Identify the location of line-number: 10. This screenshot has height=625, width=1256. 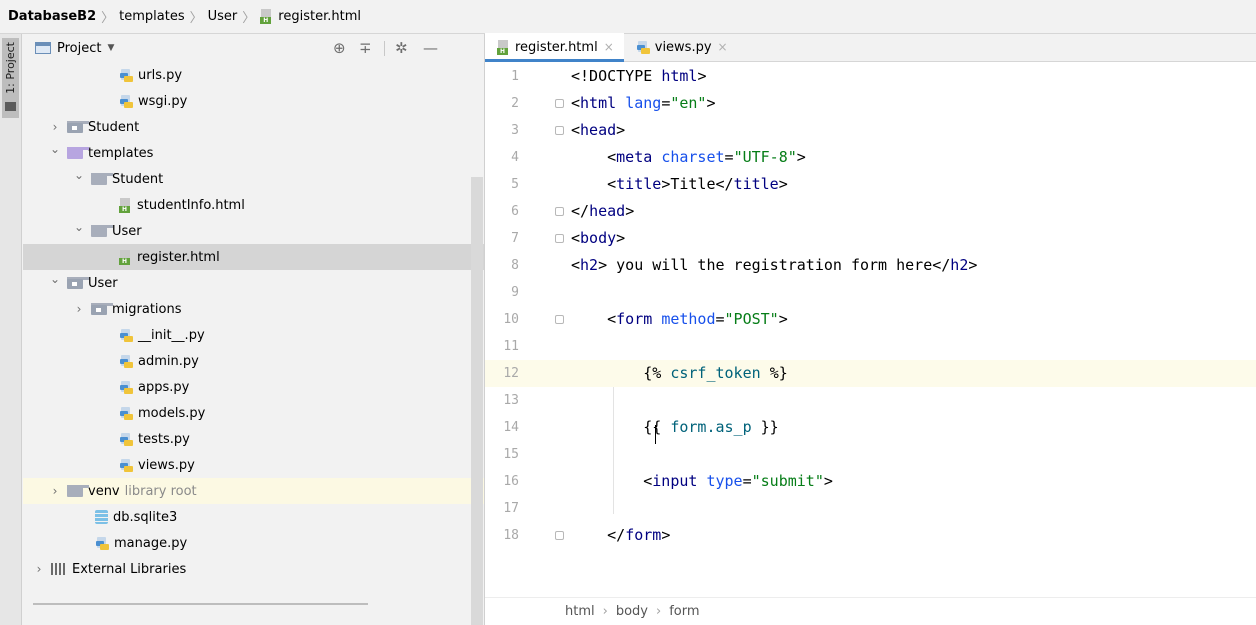
(511, 319).